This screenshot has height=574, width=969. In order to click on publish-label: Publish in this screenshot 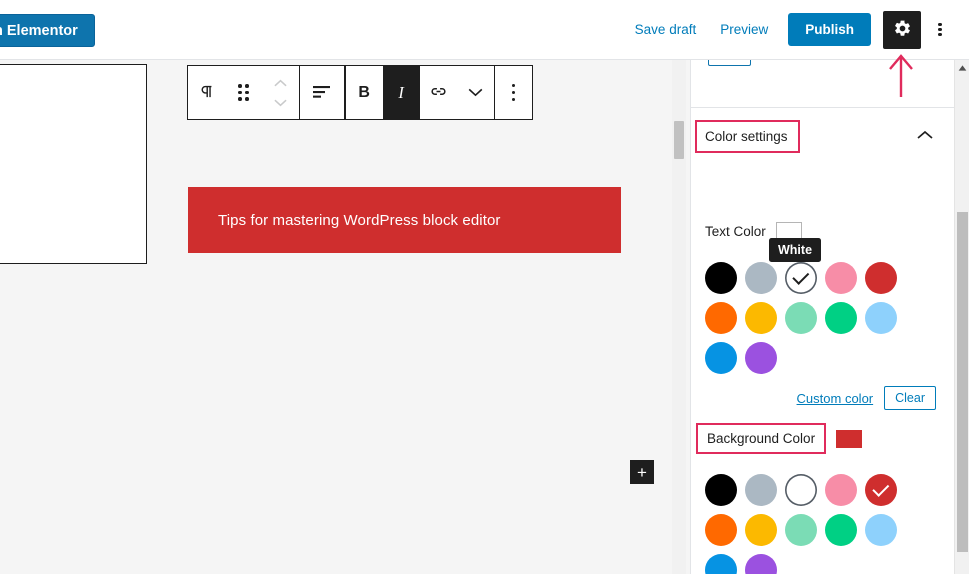, I will do `click(829, 29)`.